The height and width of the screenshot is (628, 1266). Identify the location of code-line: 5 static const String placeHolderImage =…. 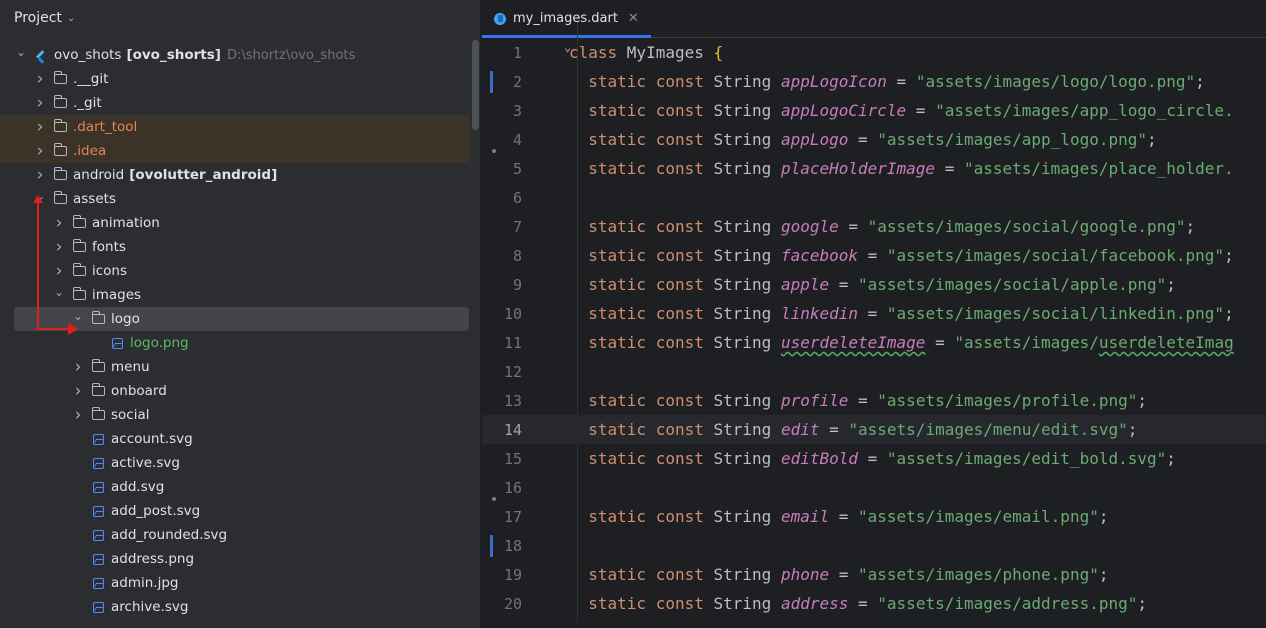
(874, 168).